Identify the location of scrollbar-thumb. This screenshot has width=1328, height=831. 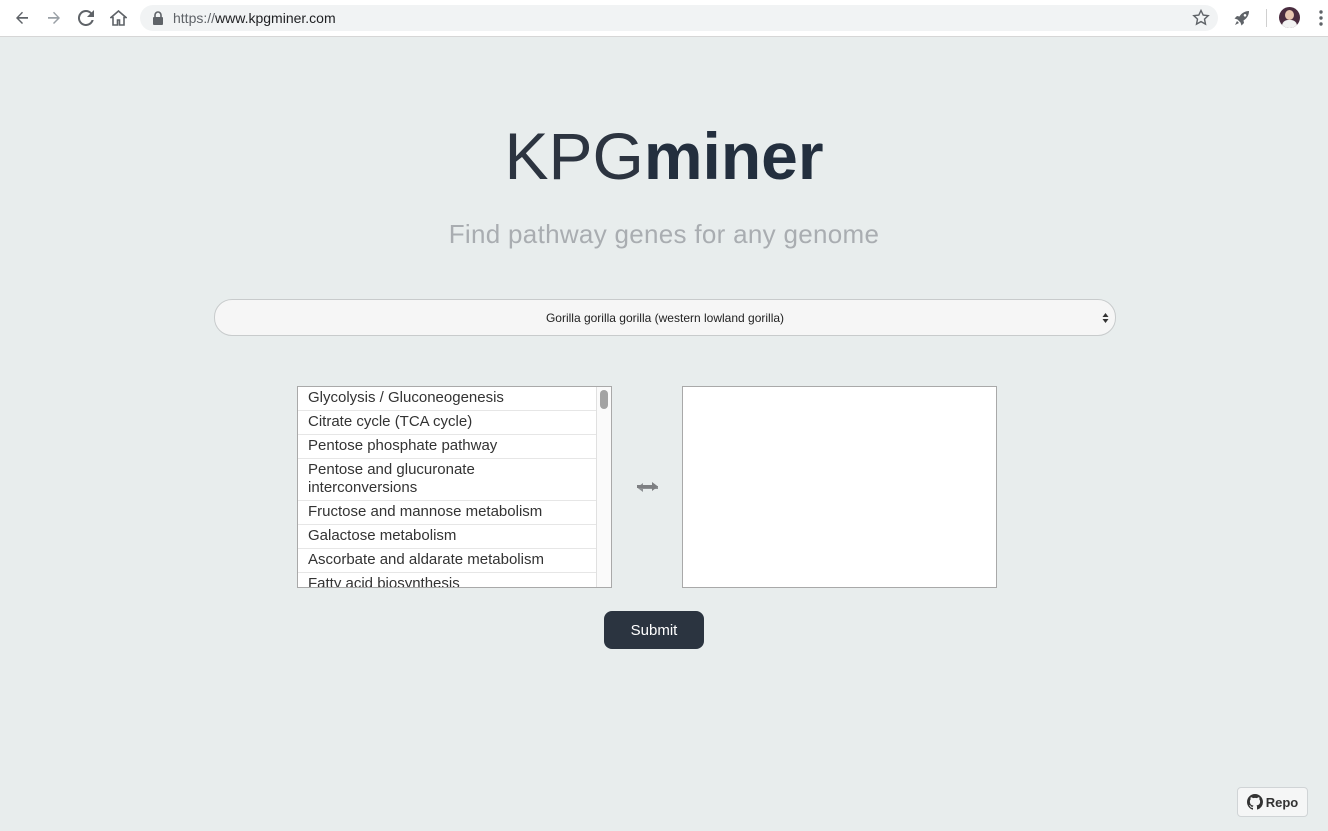
(604, 399).